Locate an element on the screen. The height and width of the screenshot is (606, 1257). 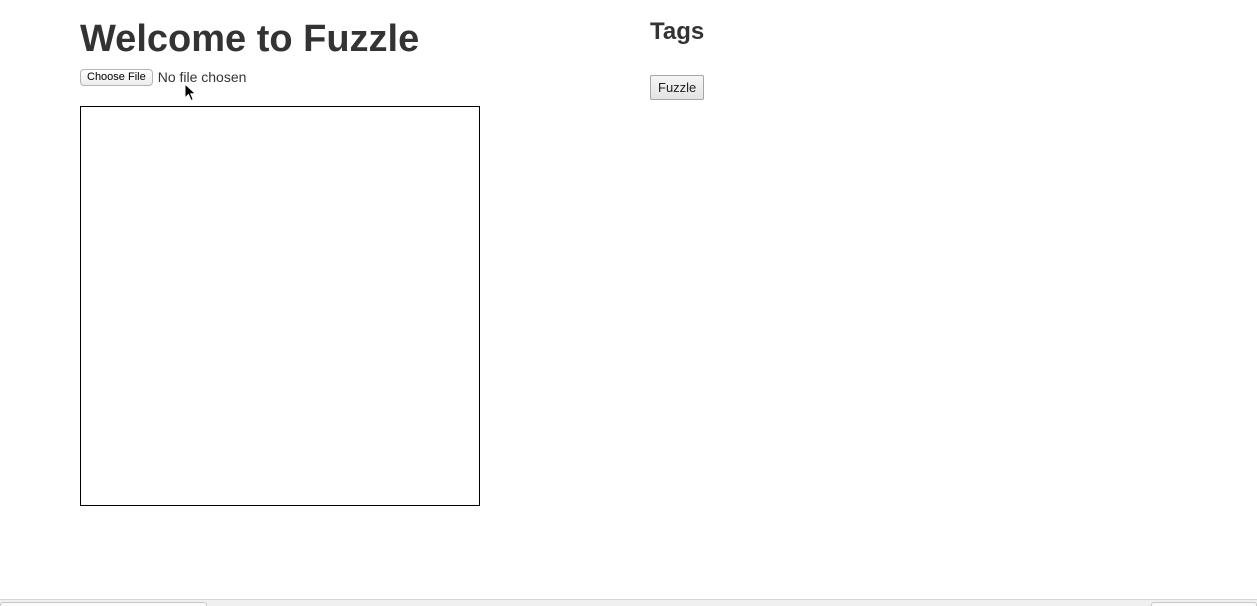
file-status-text: No file chosen is located at coordinates (202, 77).